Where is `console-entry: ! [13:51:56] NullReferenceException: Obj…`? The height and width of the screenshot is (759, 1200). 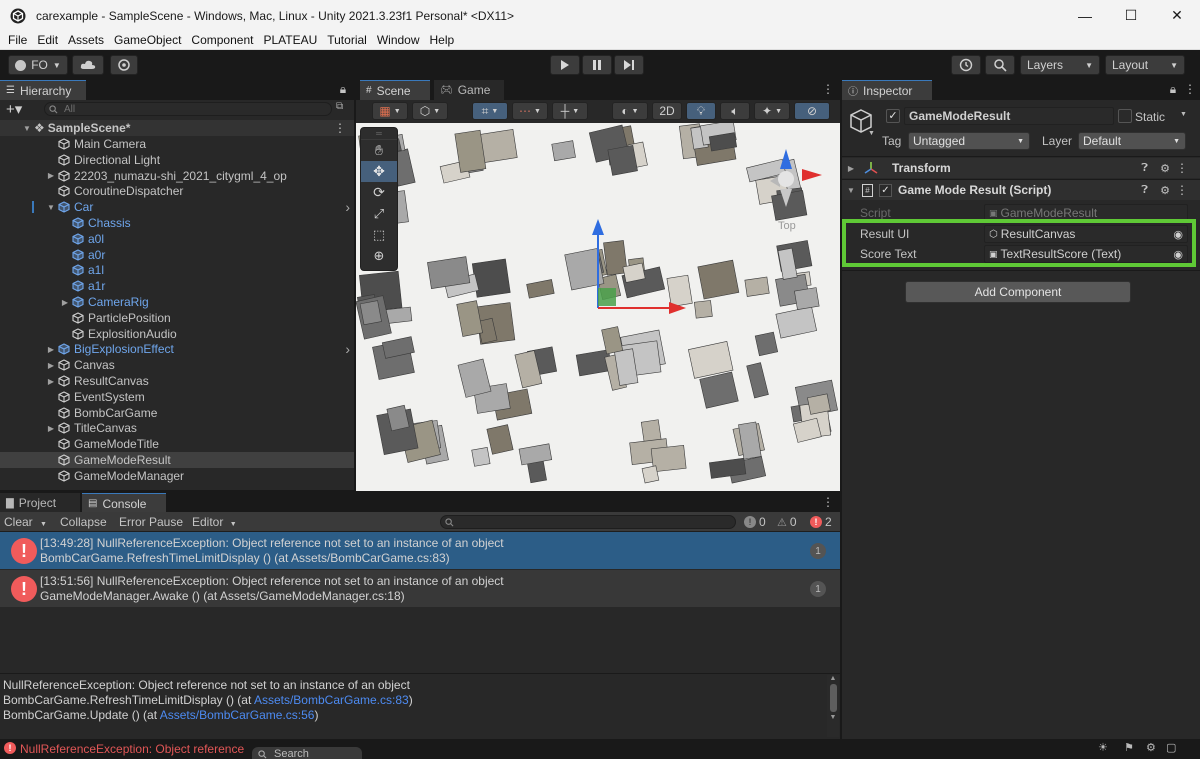 console-entry: ! [13:51:56] NullReferenceException: Obj… is located at coordinates (420, 588).